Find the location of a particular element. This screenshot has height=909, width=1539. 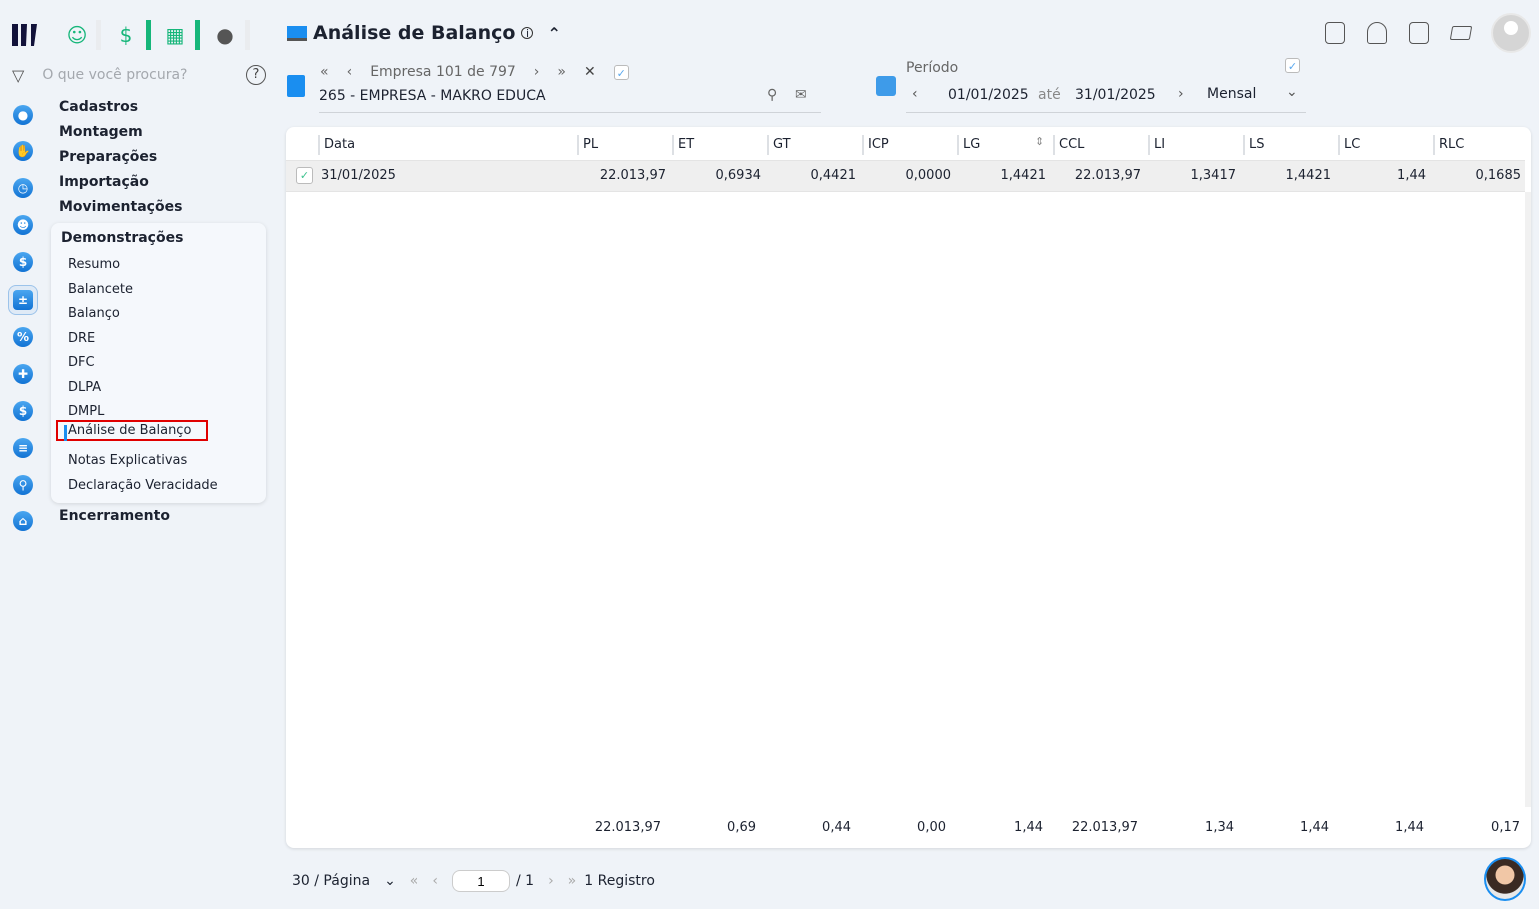

money-bag-icon: $ is located at coordinates (23, 411).